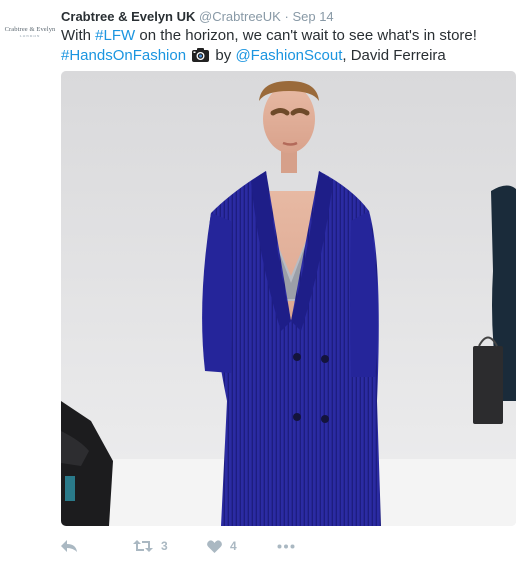 This screenshot has height=564, width=527. I want to click on hashtag-link: #LFW, so click(115, 35).